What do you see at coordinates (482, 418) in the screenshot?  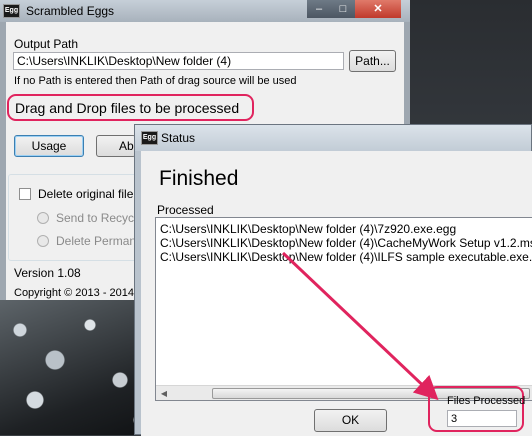 I see `files-processed-count: 3` at bounding box center [482, 418].